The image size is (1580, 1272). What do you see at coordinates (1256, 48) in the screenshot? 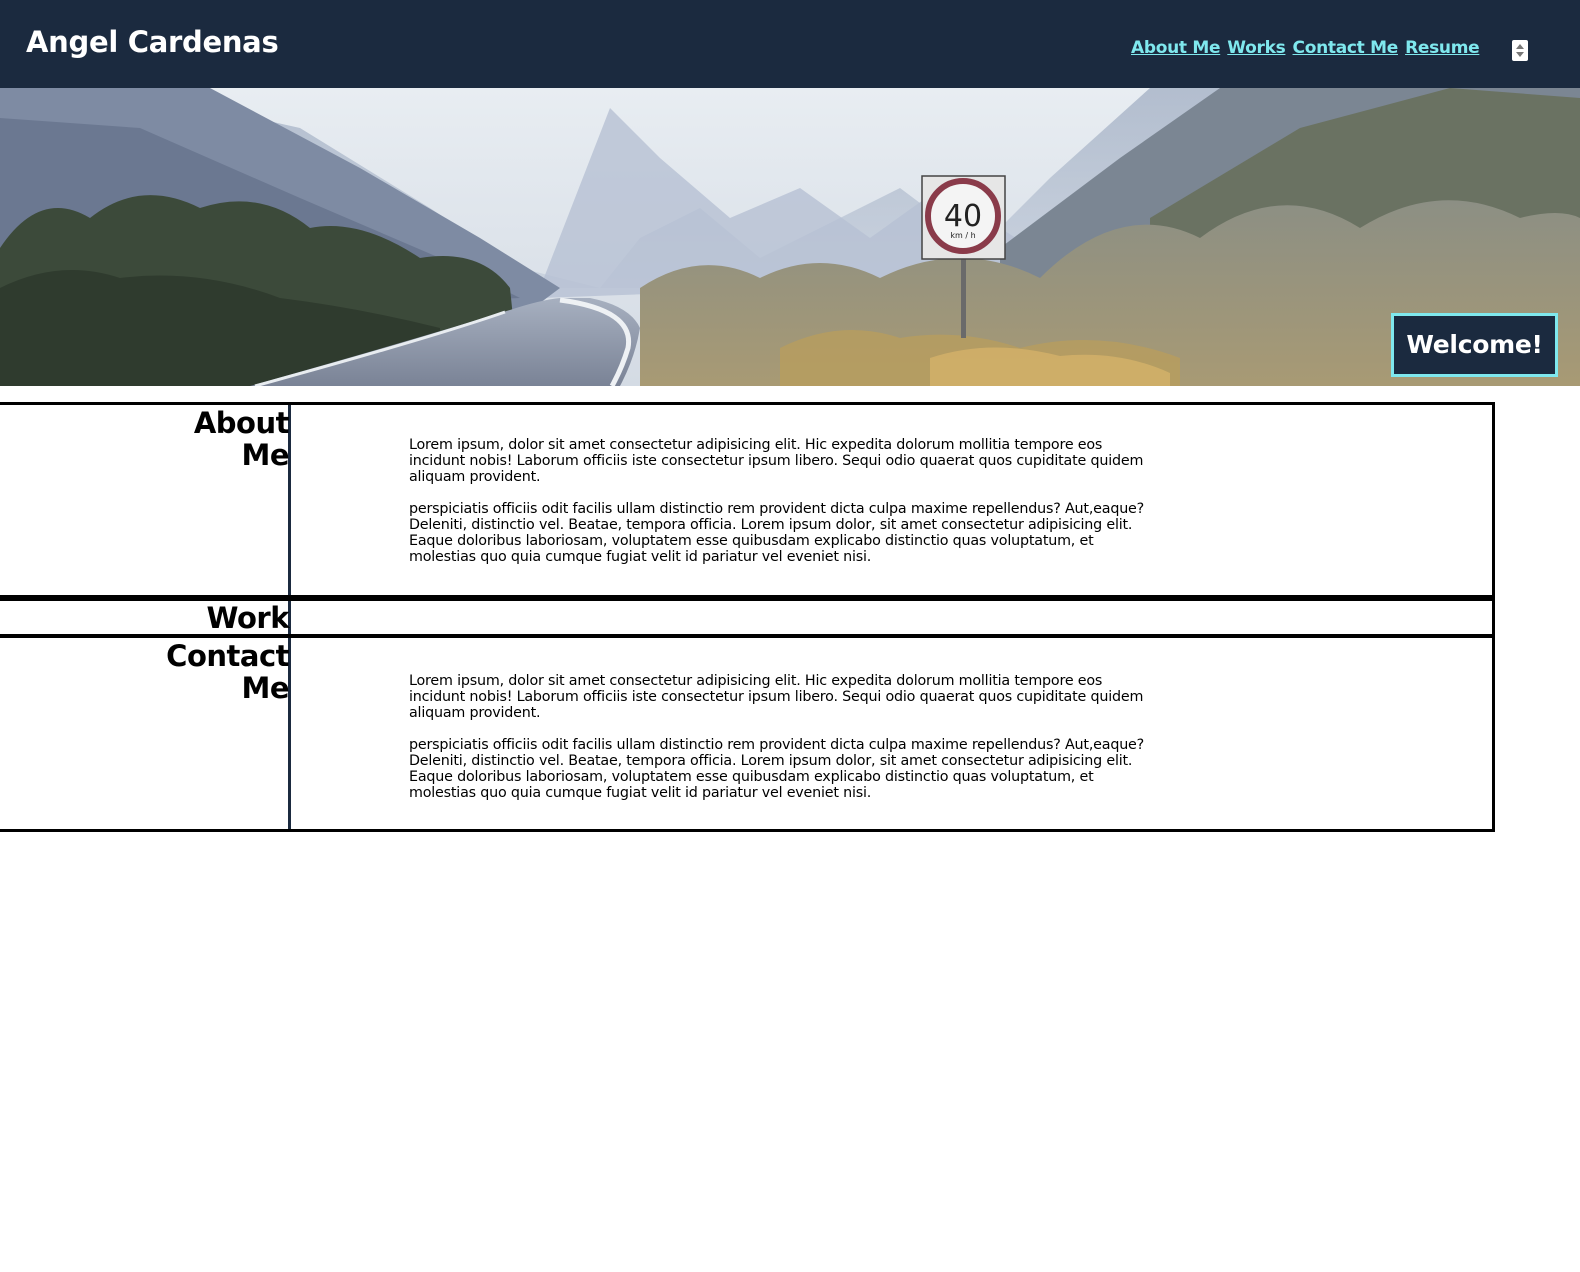
I see `nav-works-link: Works` at bounding box center [1256, 48].